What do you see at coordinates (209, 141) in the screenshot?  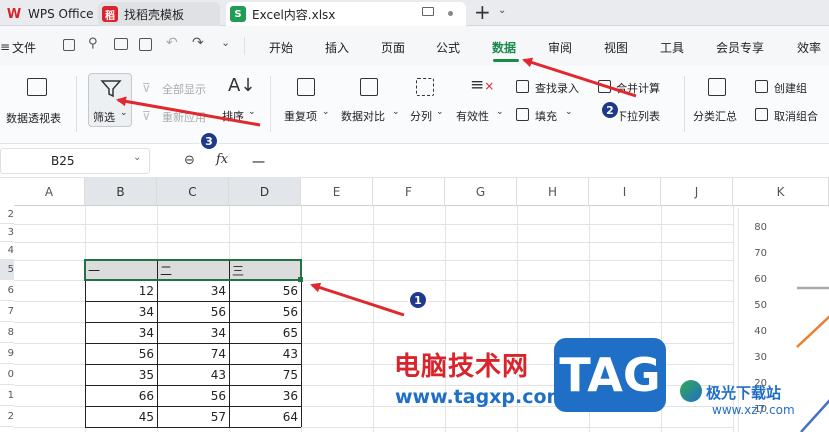 I see `annotation-badge-3: 3` at bounding box center [209, 141].